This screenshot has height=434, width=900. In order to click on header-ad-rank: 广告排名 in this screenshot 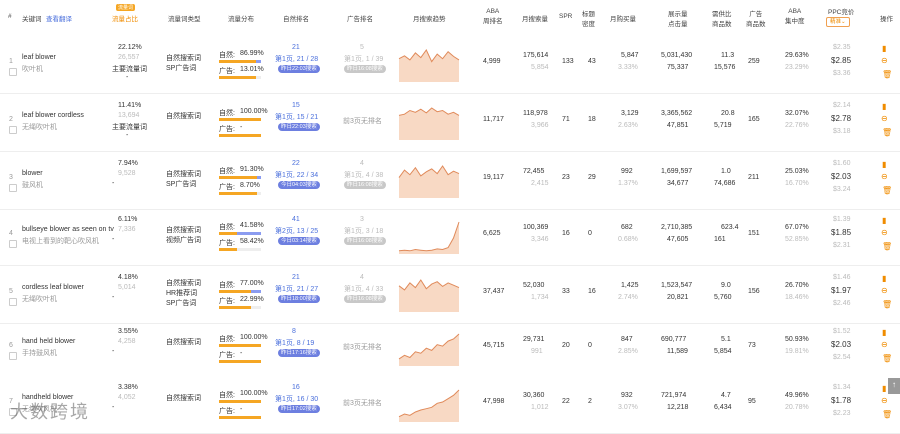, I will do `click(360, 18)`.